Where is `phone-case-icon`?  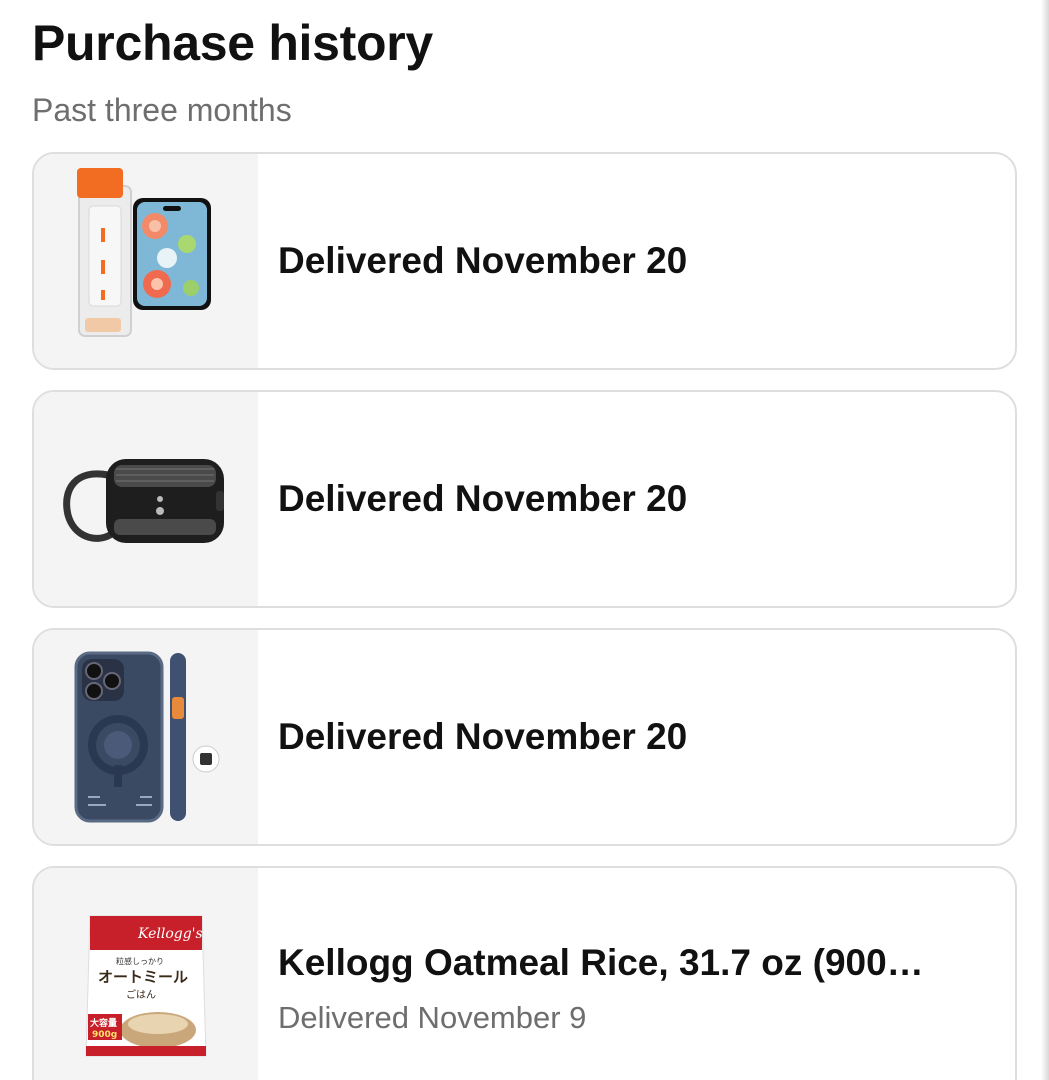
phone-case-icon is located at coordinates (147, 737).